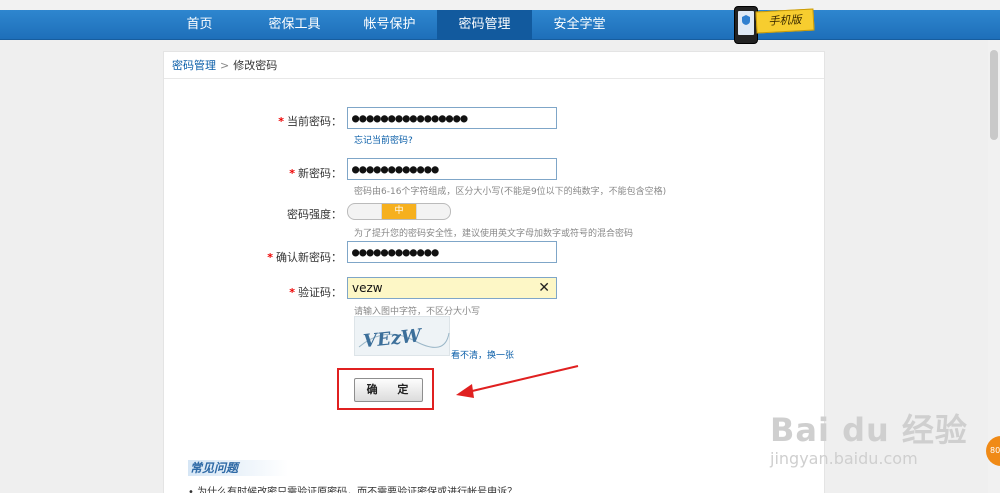 The image size is (1000, 493). What do you see at coordinates (484, 25) in the screenshot?
I see `nav-item-password-management: 密码管理` at bounding box center [484, 25].